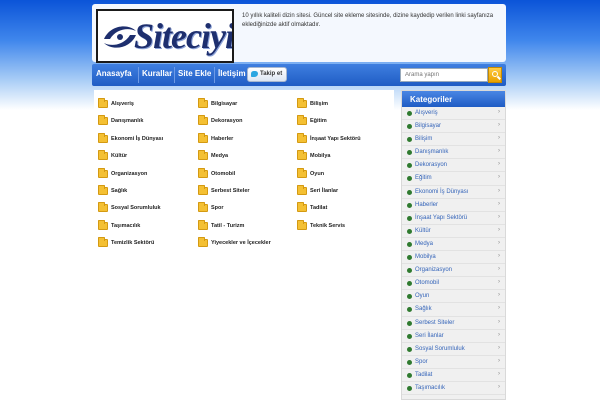 The width and height of the screenshot is (600, 400). Describe the element at coordinates (453, 389) in the screenshot. I see `sidebar-item: Taşımacılık ›` at that location.